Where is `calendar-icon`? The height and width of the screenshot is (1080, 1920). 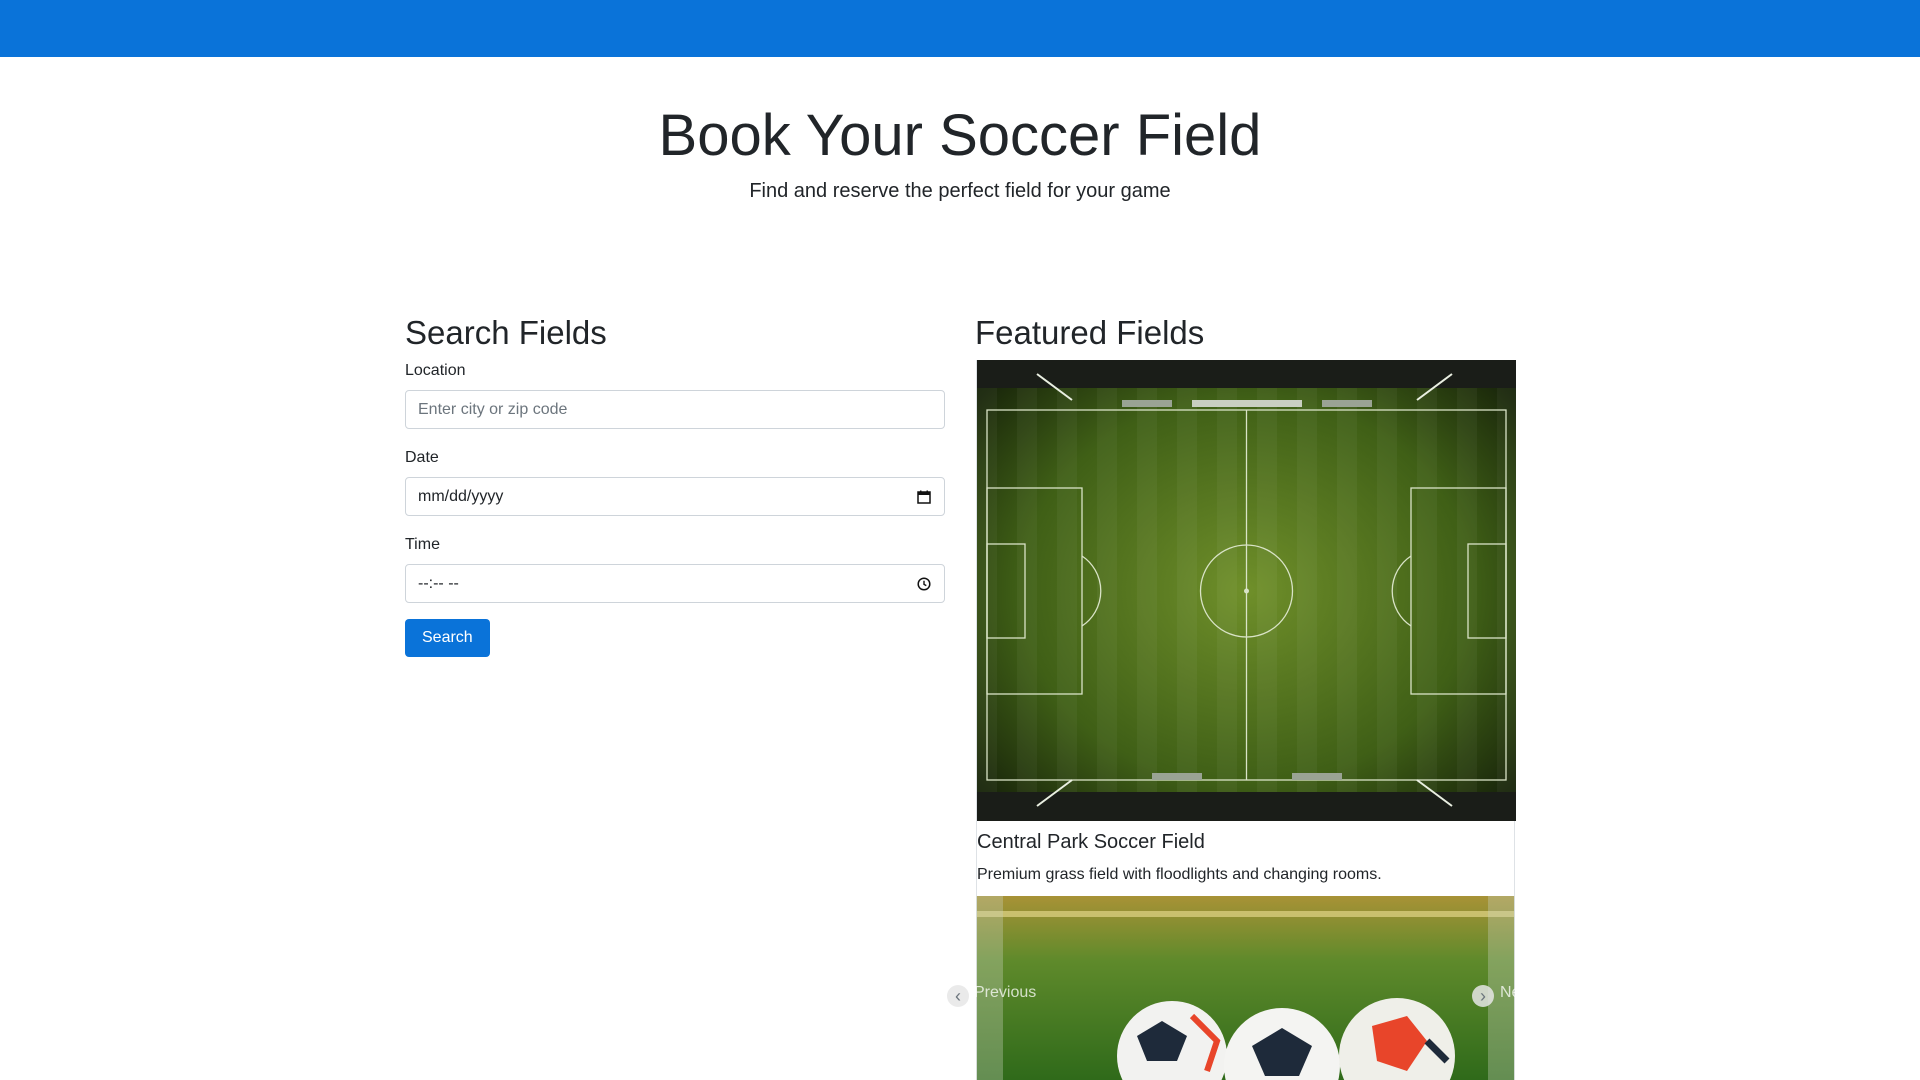 calendar-icon is located at coordinates (924, 497).